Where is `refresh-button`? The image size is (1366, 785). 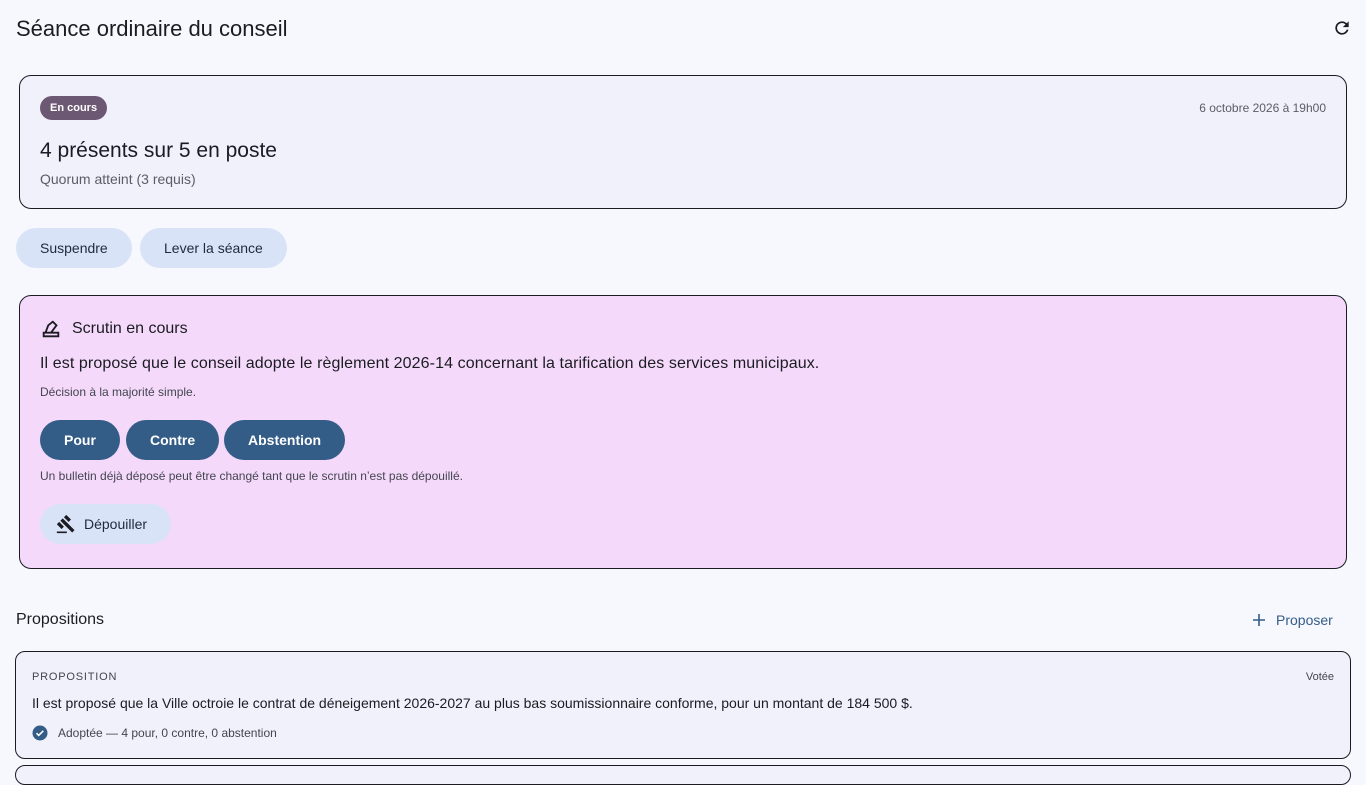
refresh-button is located at coordinates (1342, 28).